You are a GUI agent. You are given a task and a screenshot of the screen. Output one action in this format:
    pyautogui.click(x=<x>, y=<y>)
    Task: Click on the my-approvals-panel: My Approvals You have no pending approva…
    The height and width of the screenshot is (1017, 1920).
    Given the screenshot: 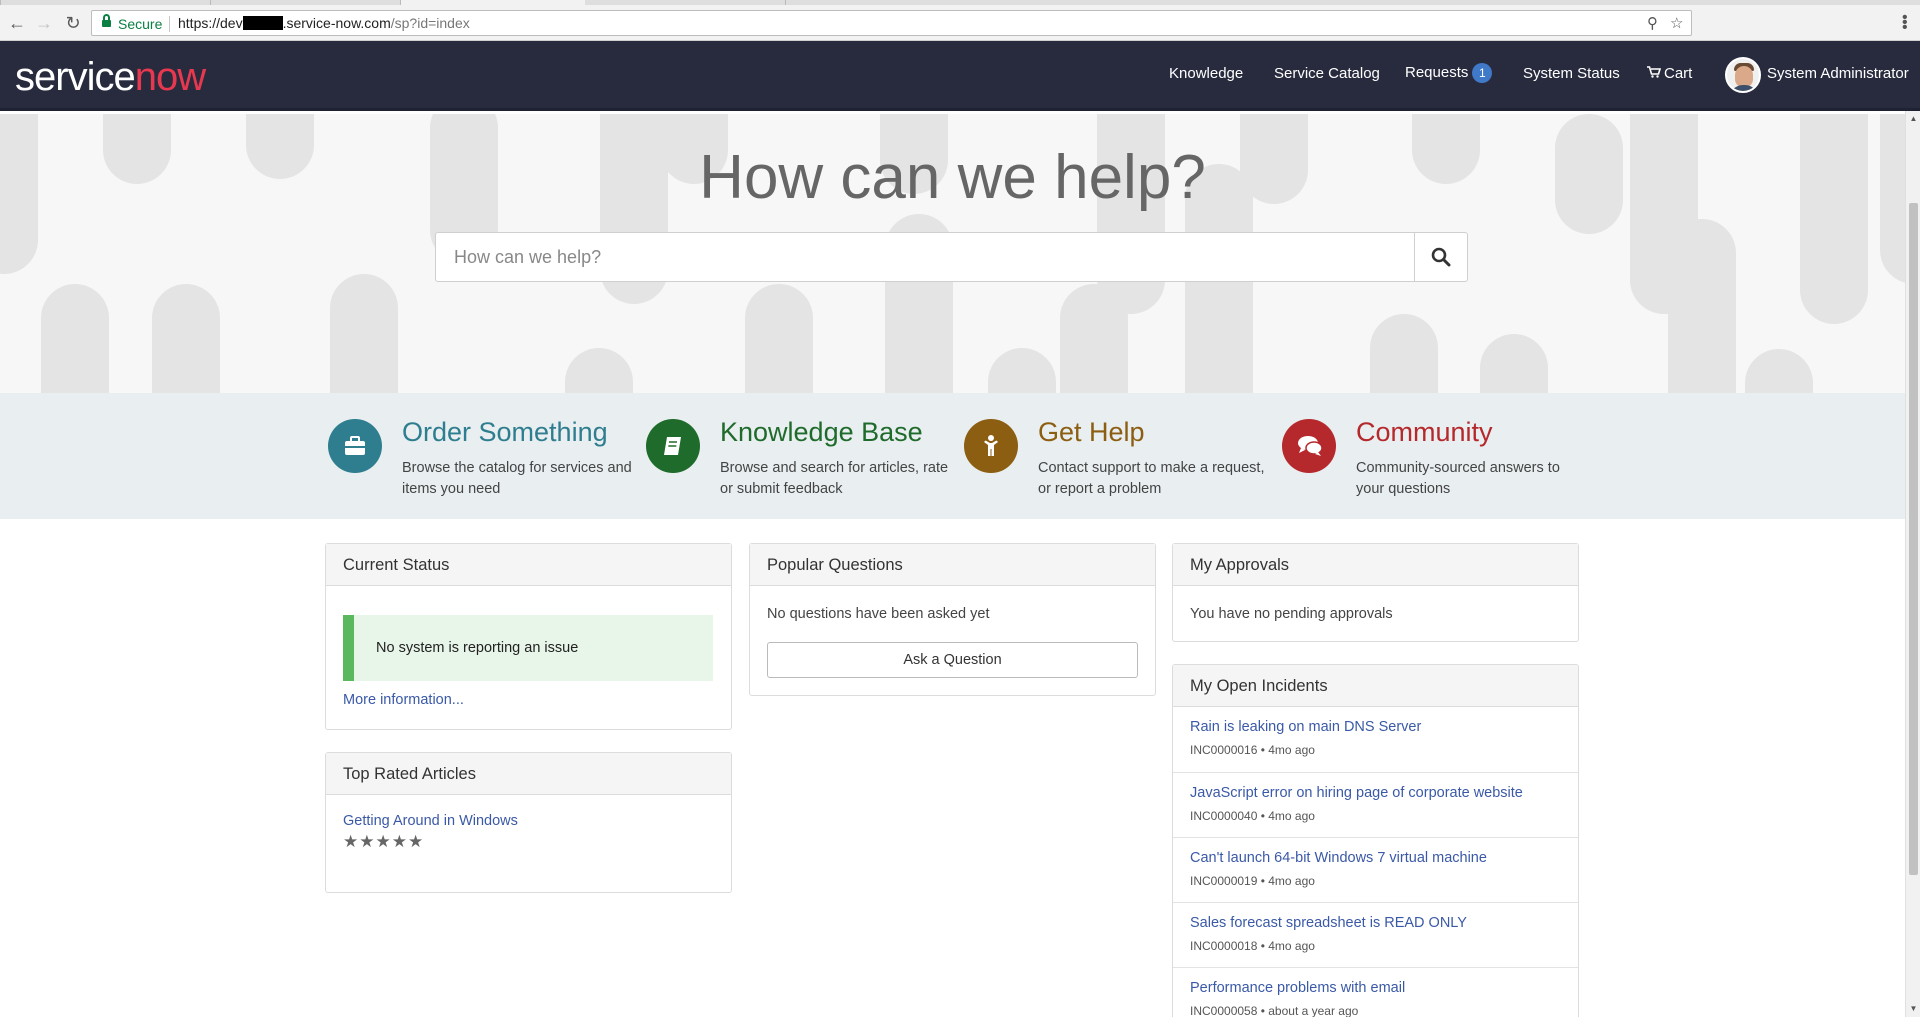 What is the action you would take?
    pyautogui.click(x=1375, y=592)
    